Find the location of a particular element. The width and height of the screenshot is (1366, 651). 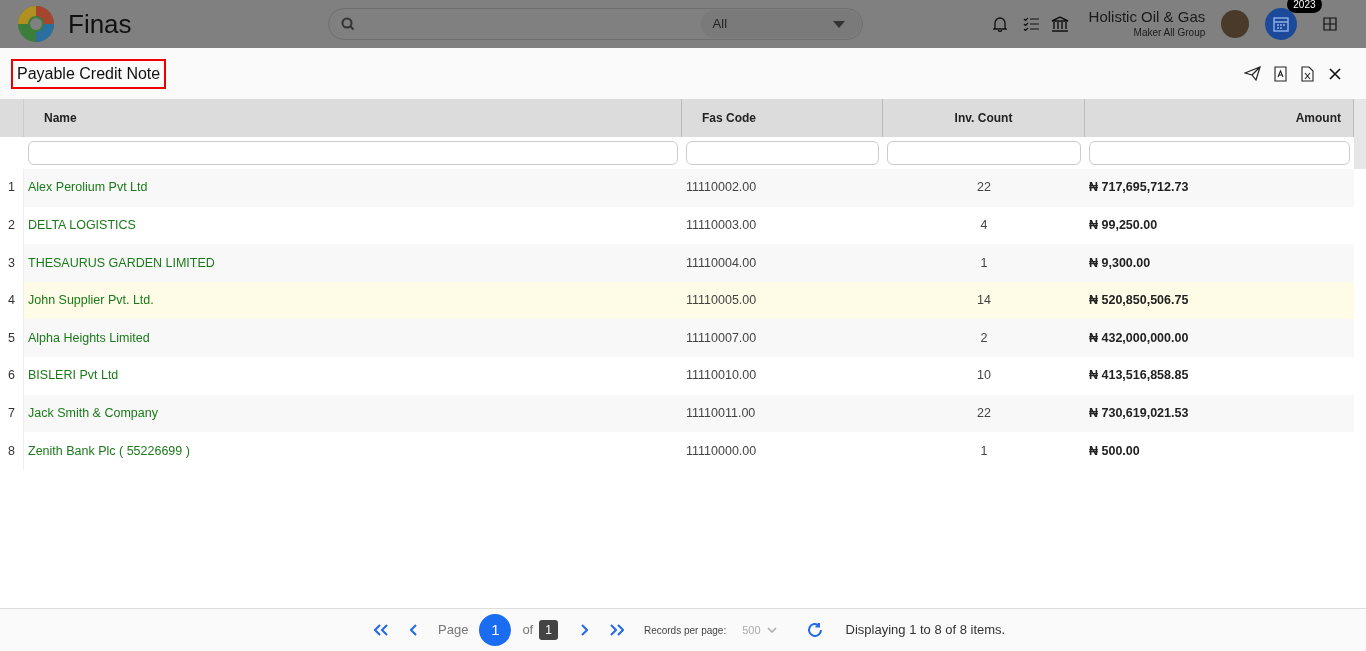

calendar-button is located at coordinates (1281, 24).